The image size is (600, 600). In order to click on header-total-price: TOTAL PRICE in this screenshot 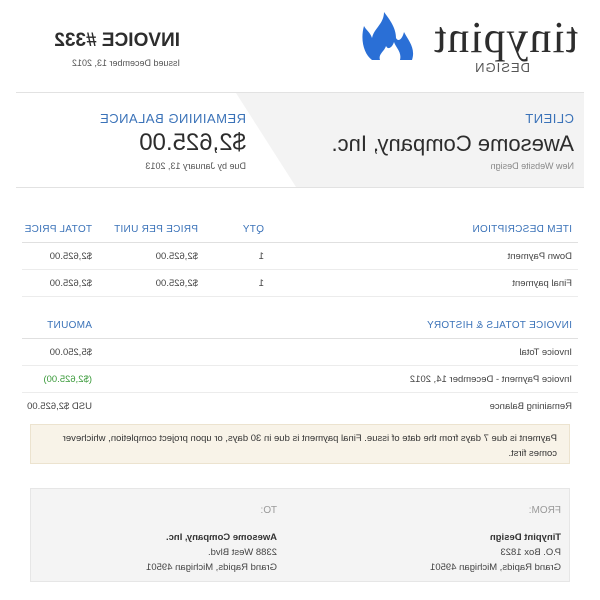, I will do `click(58, 229)`.